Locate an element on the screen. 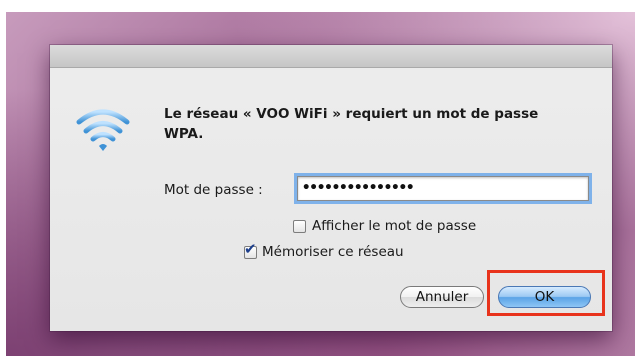 Image resolution: width=635 pixels, height=356 pixels. wifi-icon is located at coordinates (103, 130).